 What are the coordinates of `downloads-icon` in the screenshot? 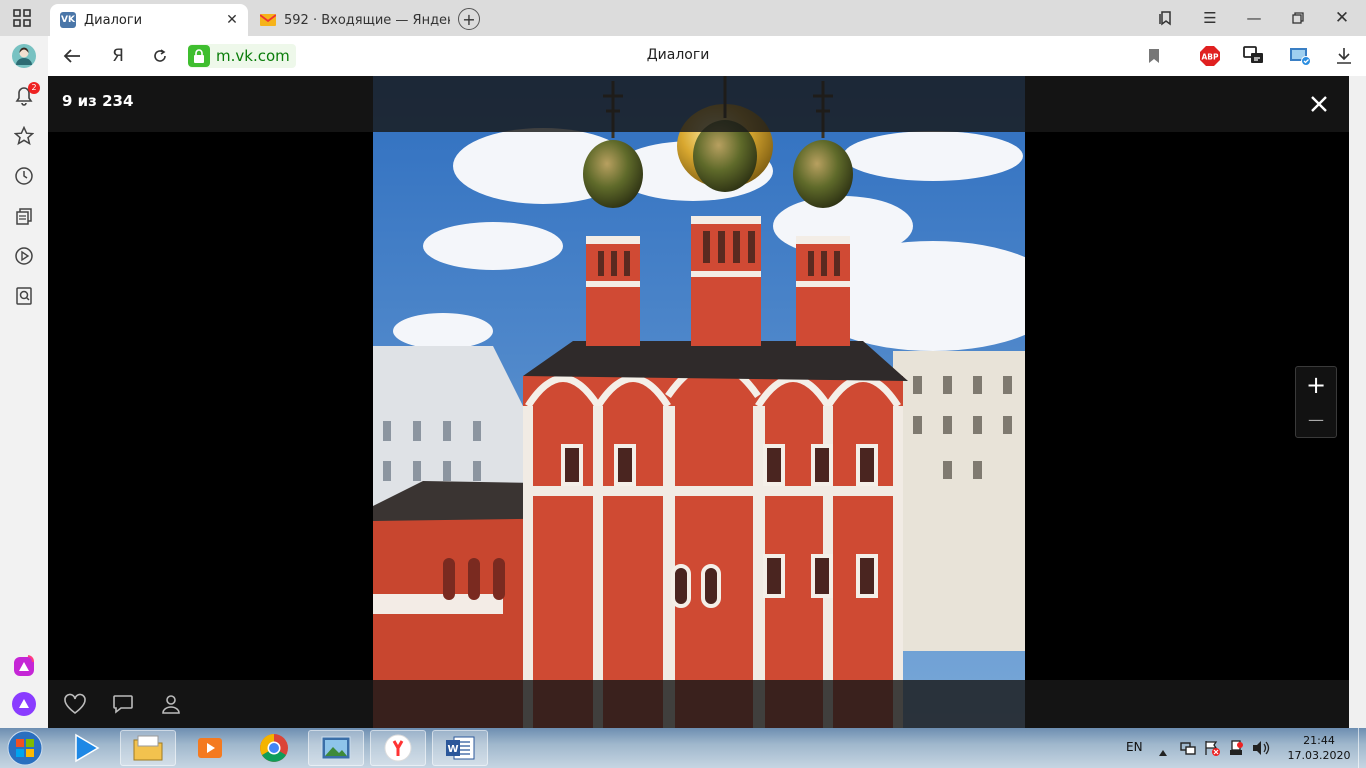 It's located at (1344, 56).